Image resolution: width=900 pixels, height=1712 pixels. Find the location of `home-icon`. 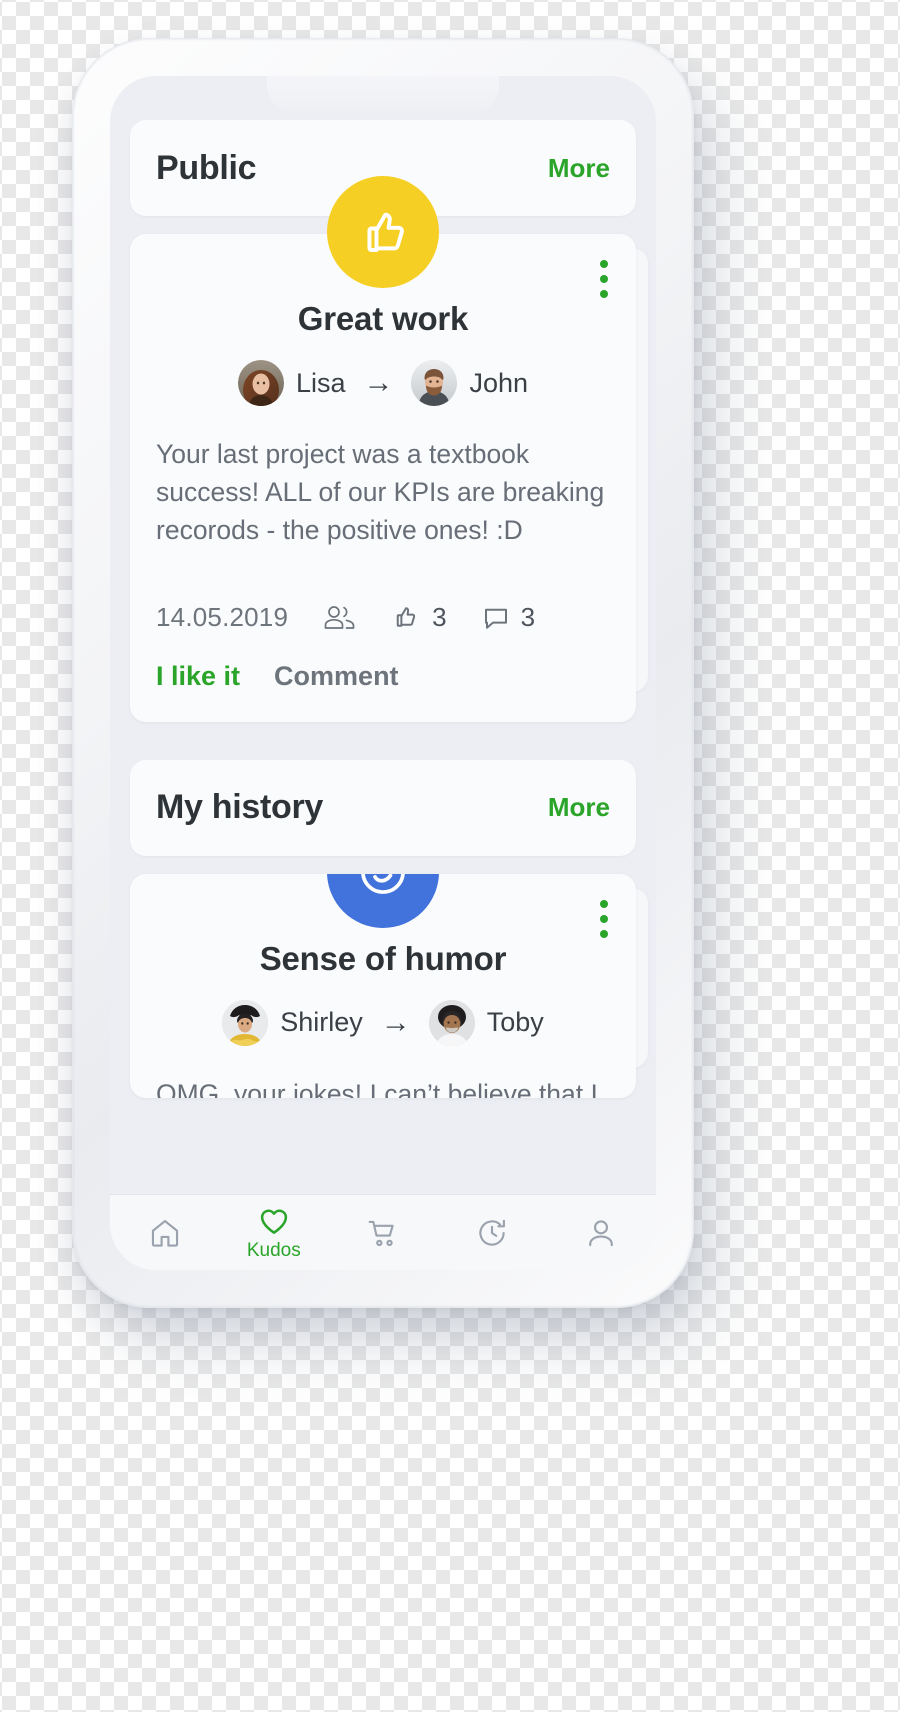

home-icon is located at coordinates (165, 1233).